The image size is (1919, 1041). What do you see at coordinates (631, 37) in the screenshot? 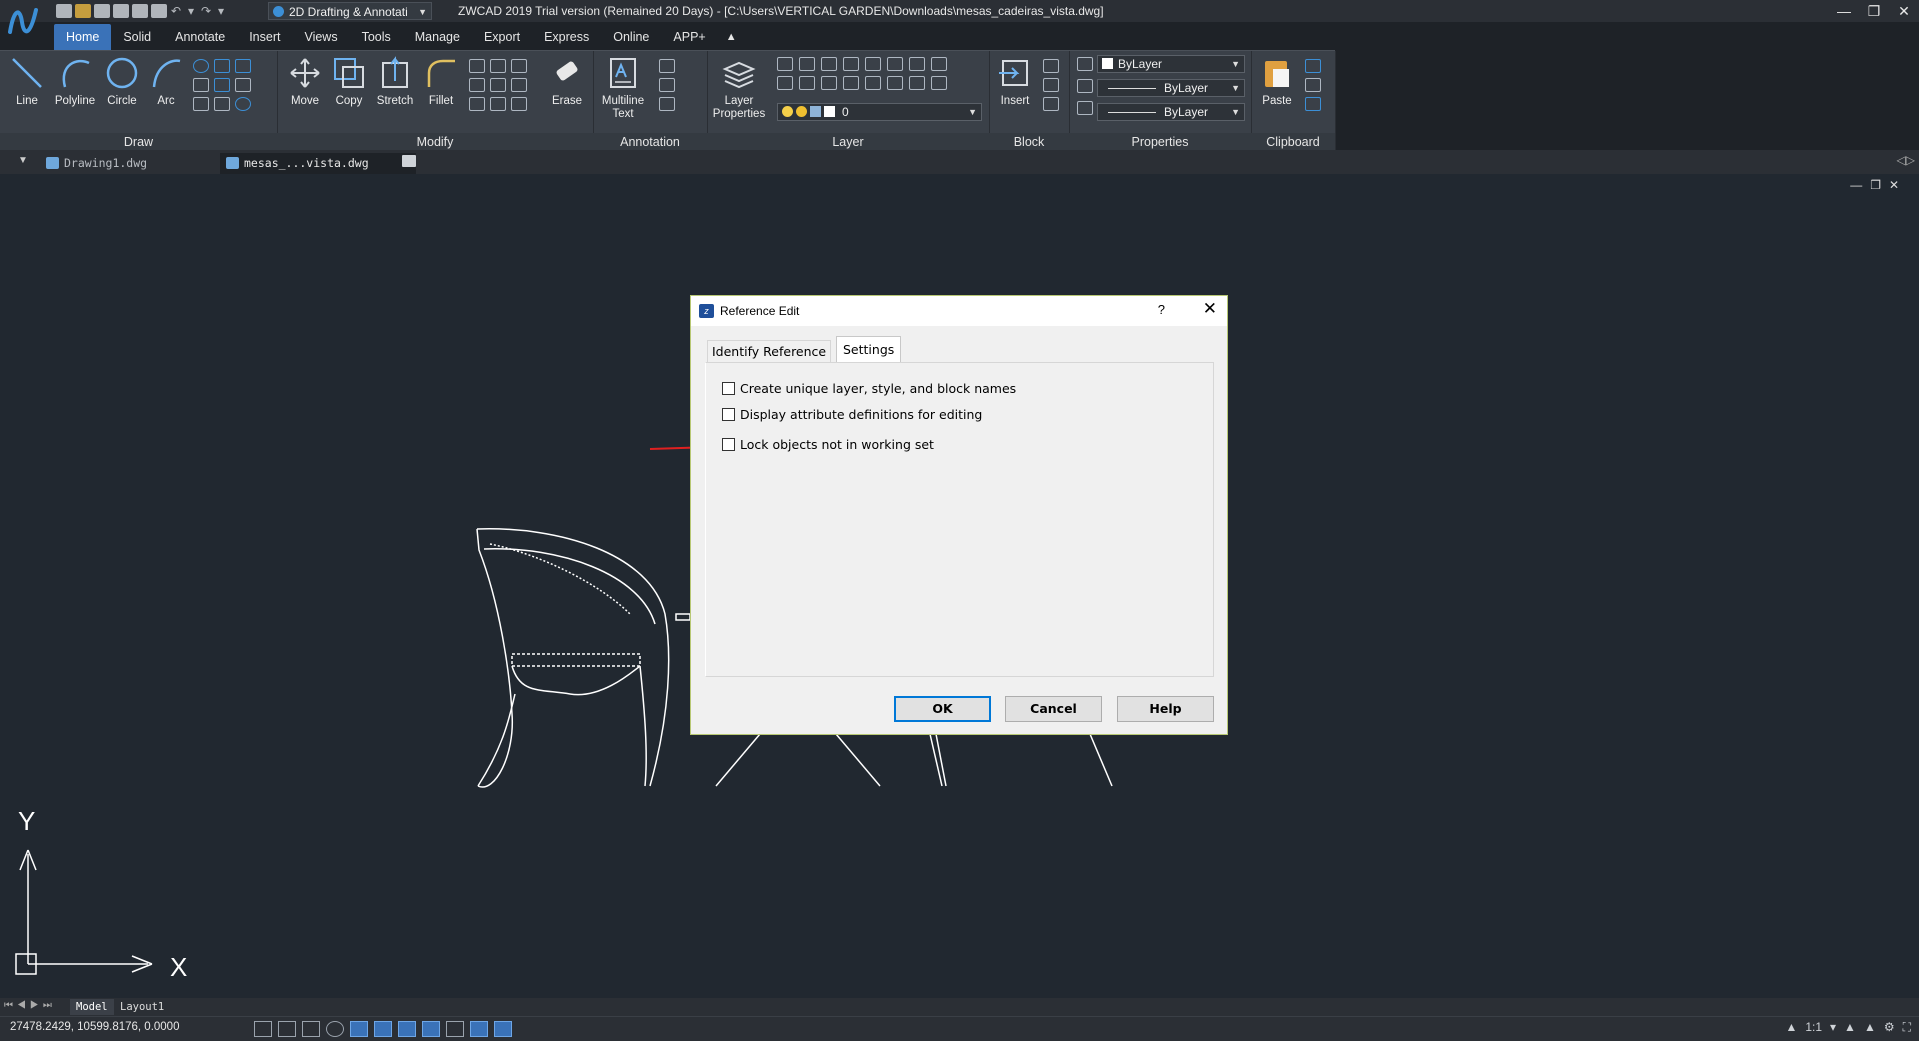
I see `tab-online: Online` at bounding box center [631, 37].